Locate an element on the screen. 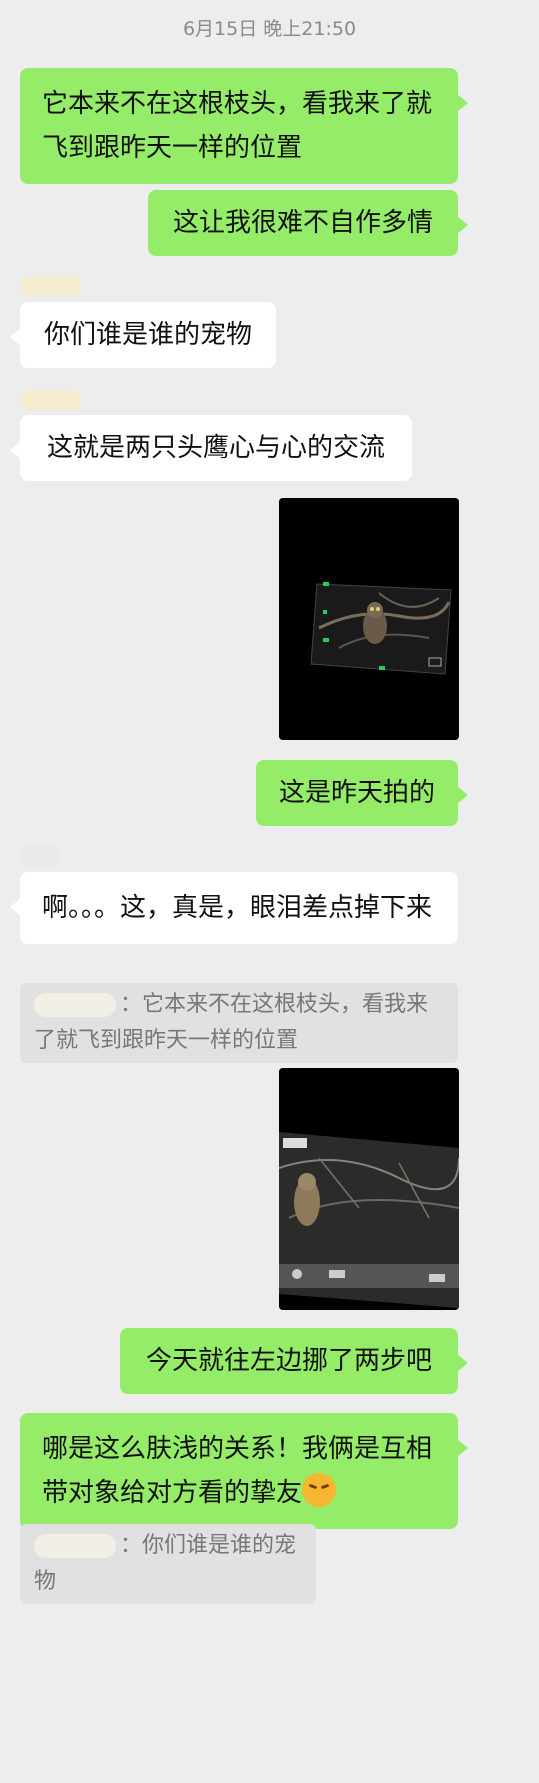 Image resolution: width=539 pixels, height=1783 pixels. message-text: 它本来不在这根枝头，看我来了就飞到跟昨天一样的位置 is located at coordinates (237, 126).